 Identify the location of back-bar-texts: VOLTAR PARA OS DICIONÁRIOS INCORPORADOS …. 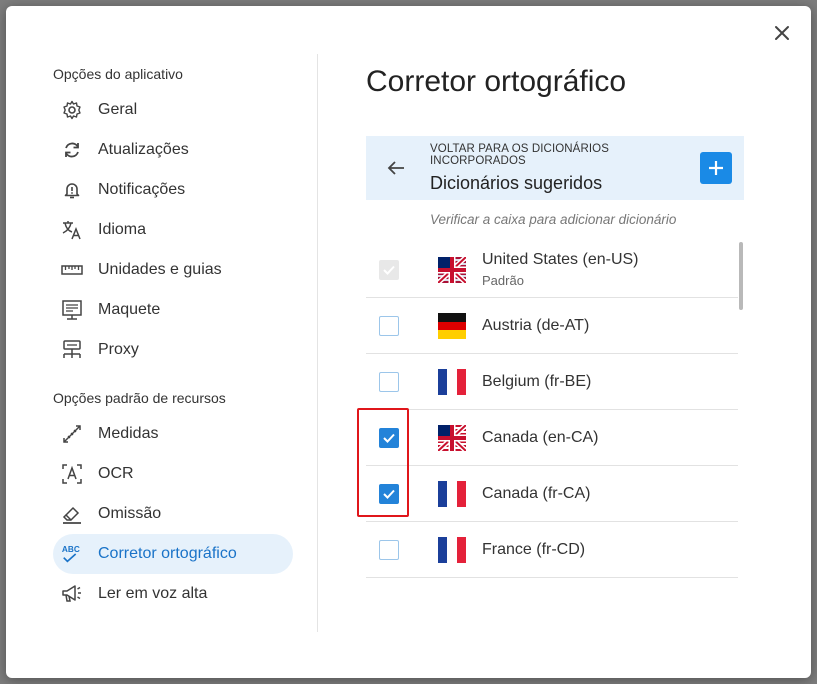
(565, 168).